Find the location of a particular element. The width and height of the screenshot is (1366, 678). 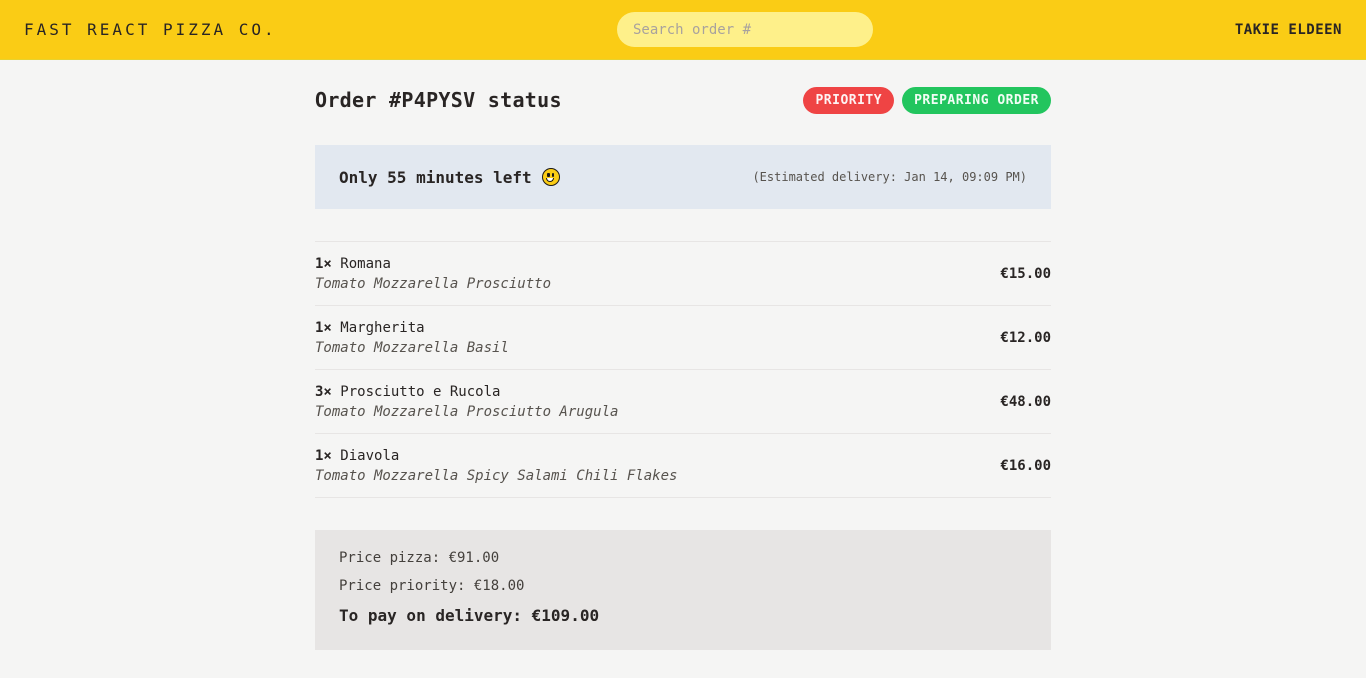

item-name: Diavola is located at coordinates (370, 455).